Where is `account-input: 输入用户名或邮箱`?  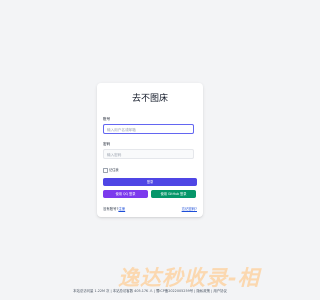 account-input: 输入用户名或邮箱 is located at coordinates (148, 129).